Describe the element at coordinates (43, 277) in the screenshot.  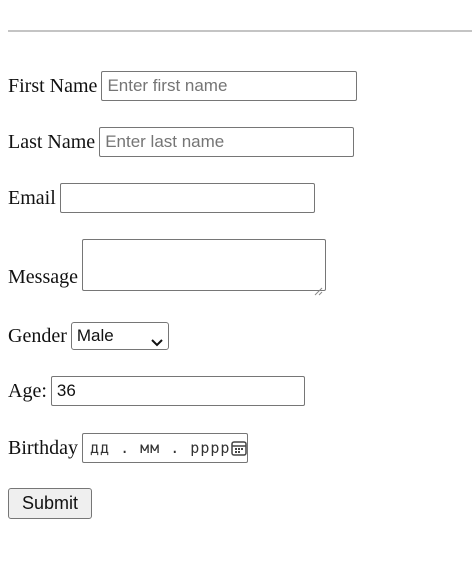
I see `message-label: Message` at that location.